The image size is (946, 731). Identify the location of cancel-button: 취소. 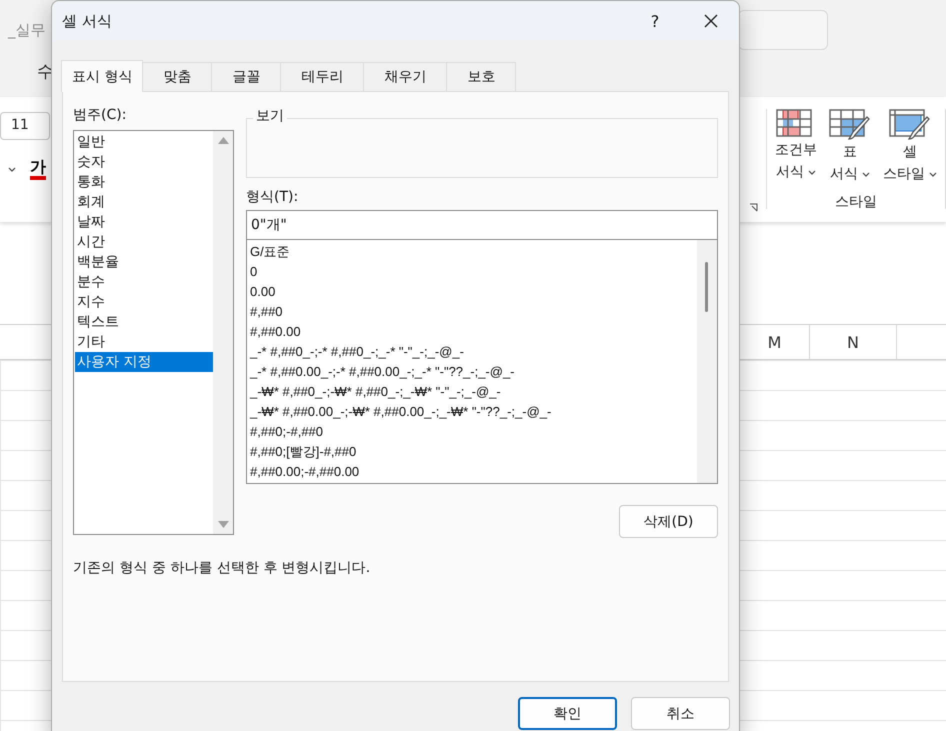
(680, 713).